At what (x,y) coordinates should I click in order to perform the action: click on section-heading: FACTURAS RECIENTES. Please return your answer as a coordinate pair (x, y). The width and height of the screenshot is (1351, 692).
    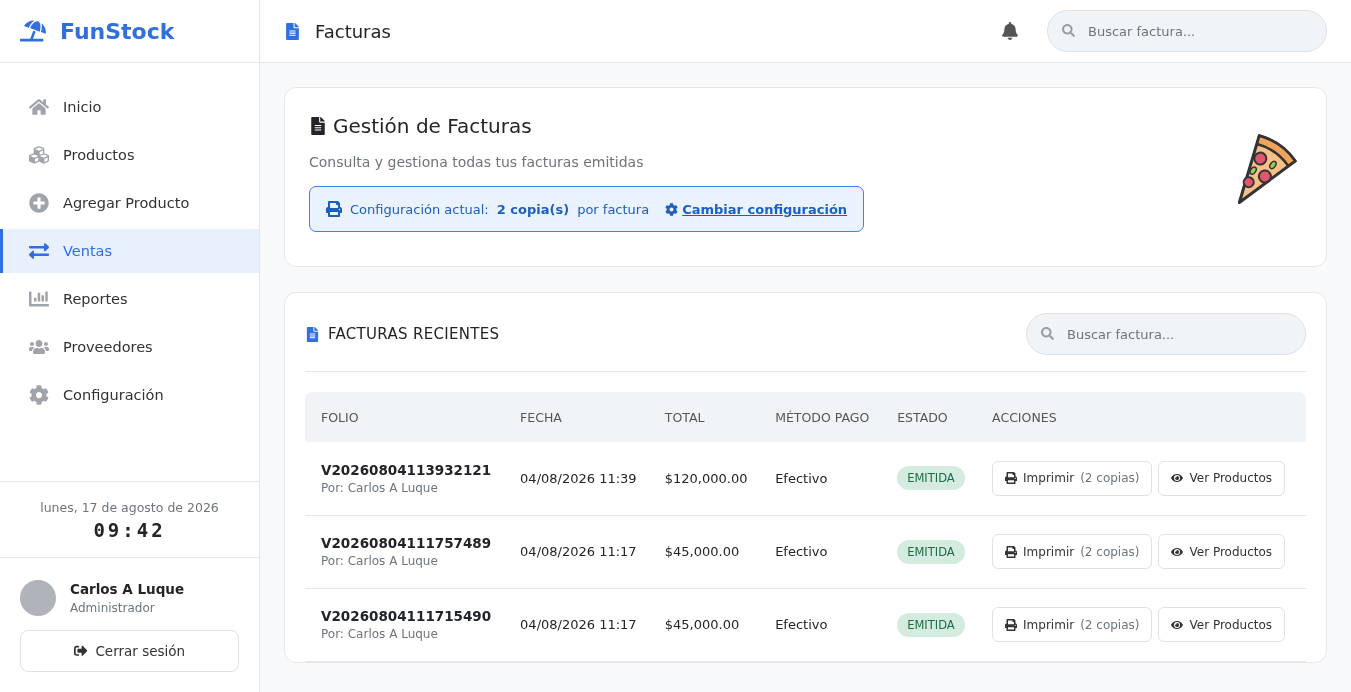
    Looking at the image, I should click on (414, 334).